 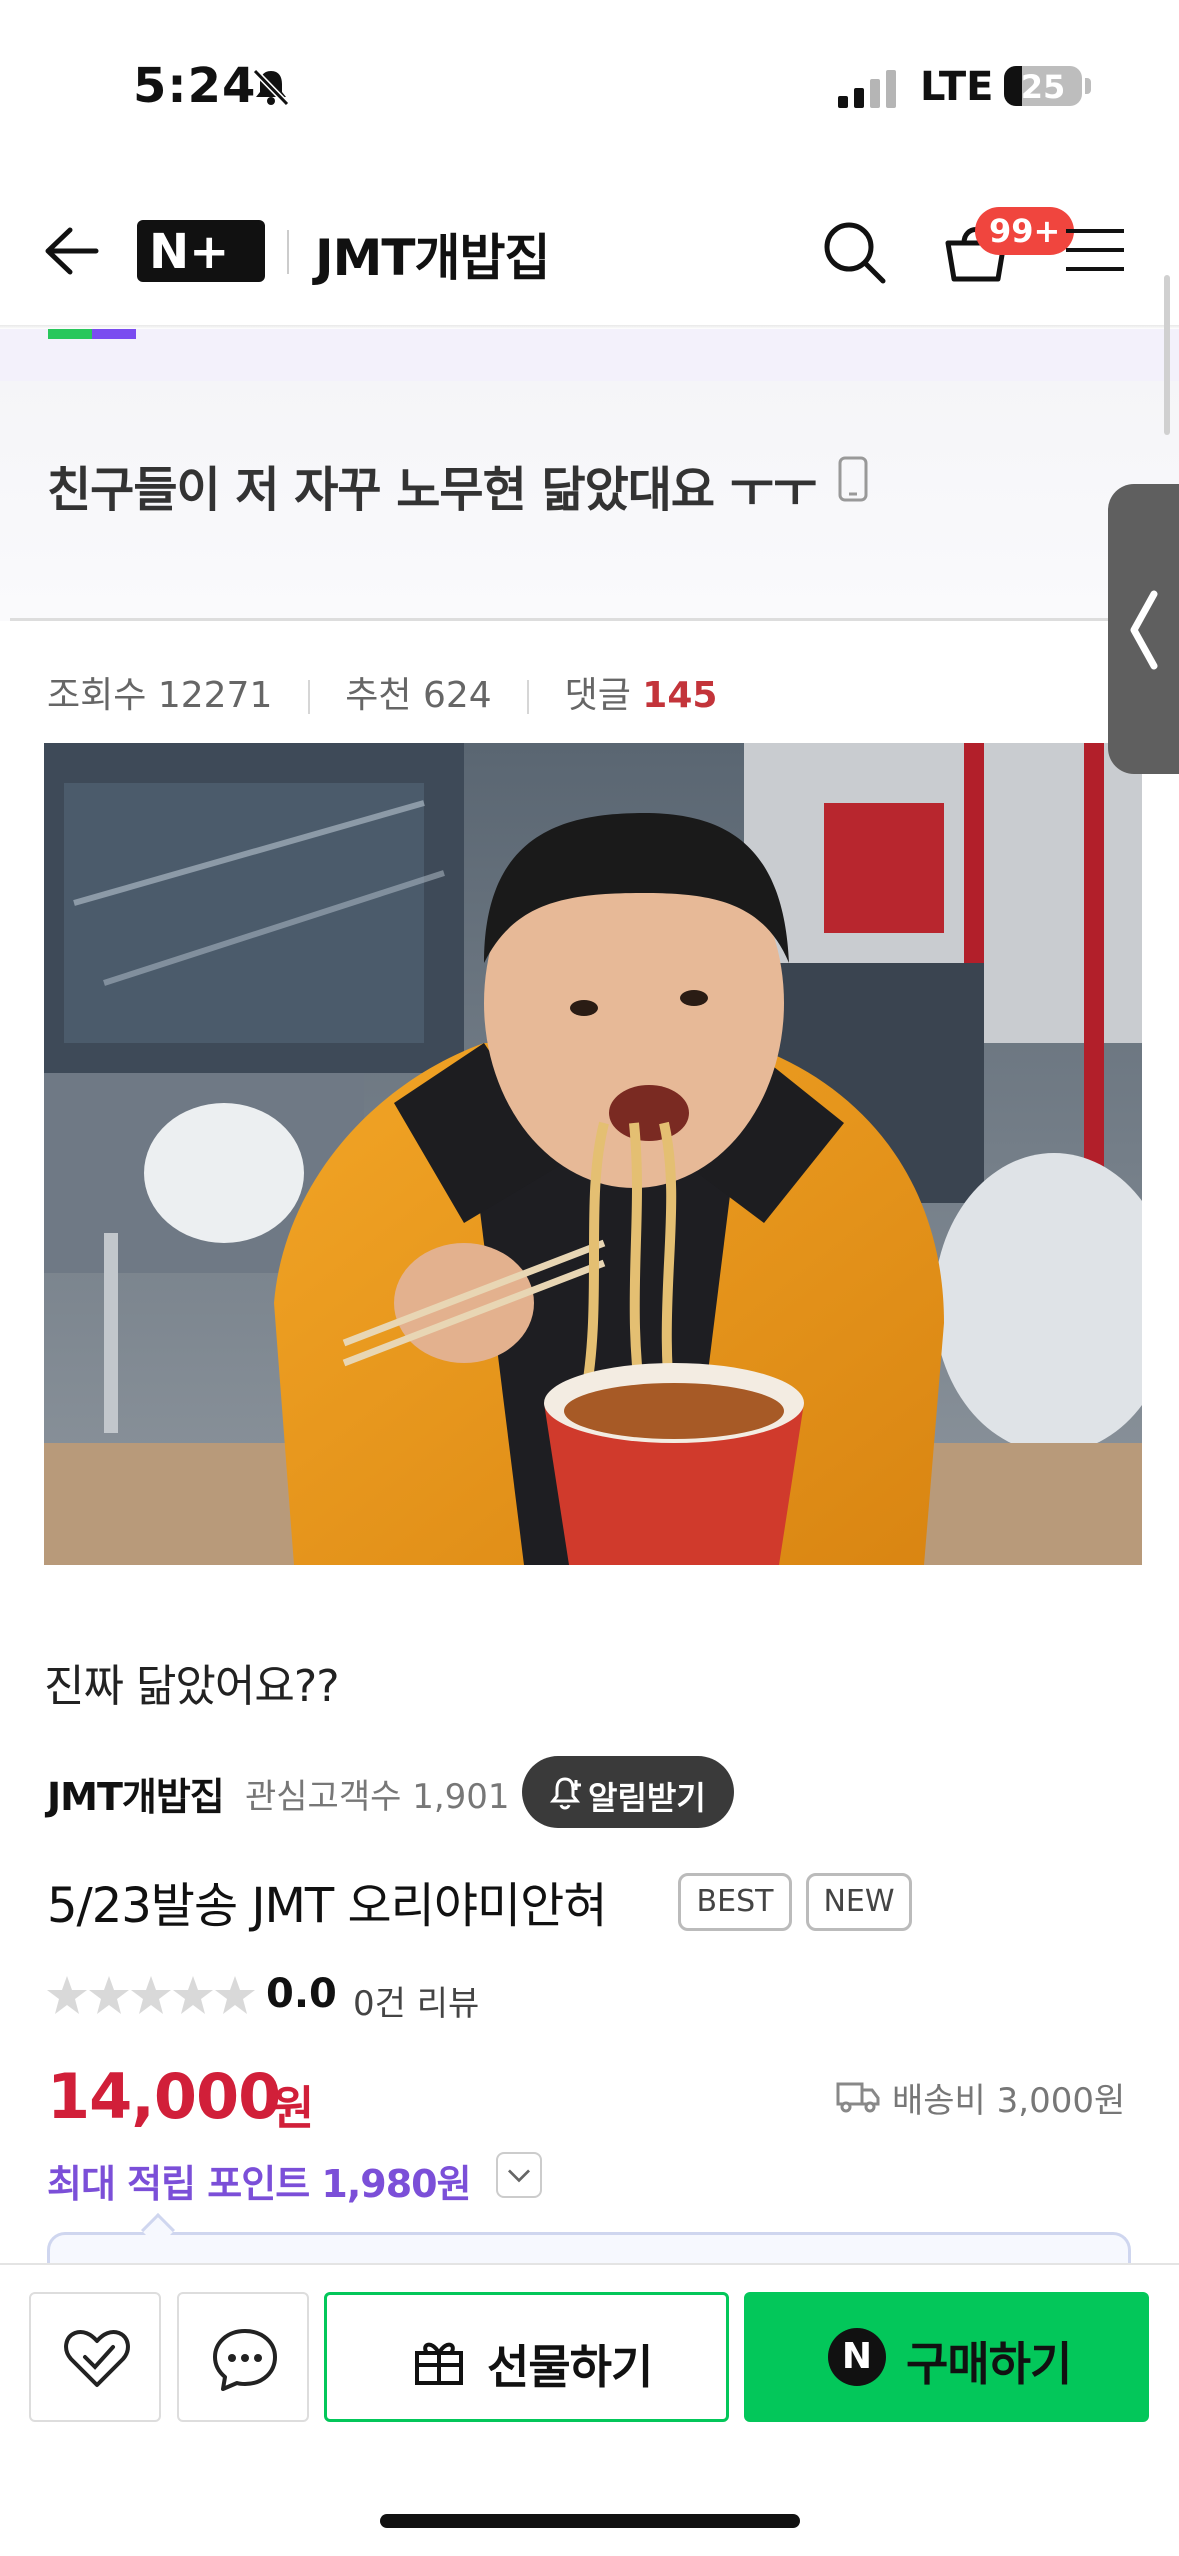 What do you see at coordinates (1009, 2101) in the screenshot?
I see `shipping-fee: 배송비 3,000원` at bounding box center [1009, 2101].